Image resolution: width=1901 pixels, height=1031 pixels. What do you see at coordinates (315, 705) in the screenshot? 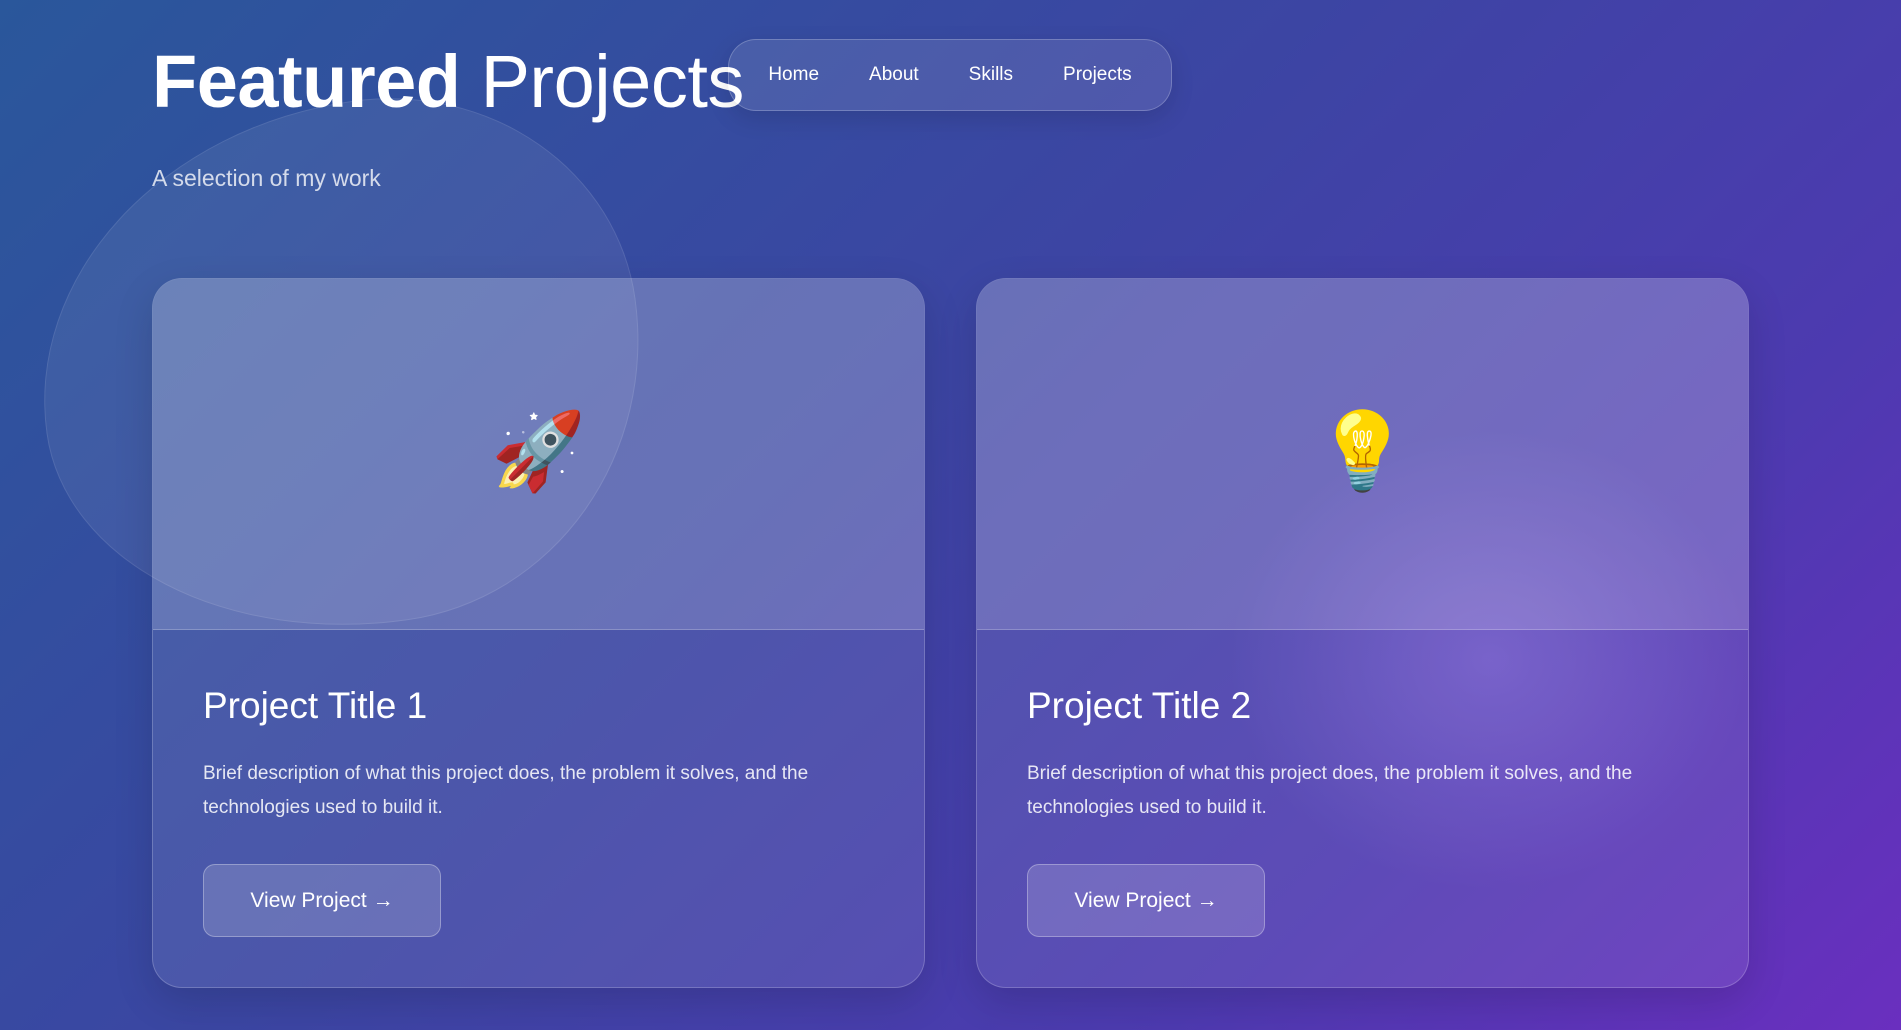
I see `project-card-title: Project Title 1` at bounding box center [315, 705].